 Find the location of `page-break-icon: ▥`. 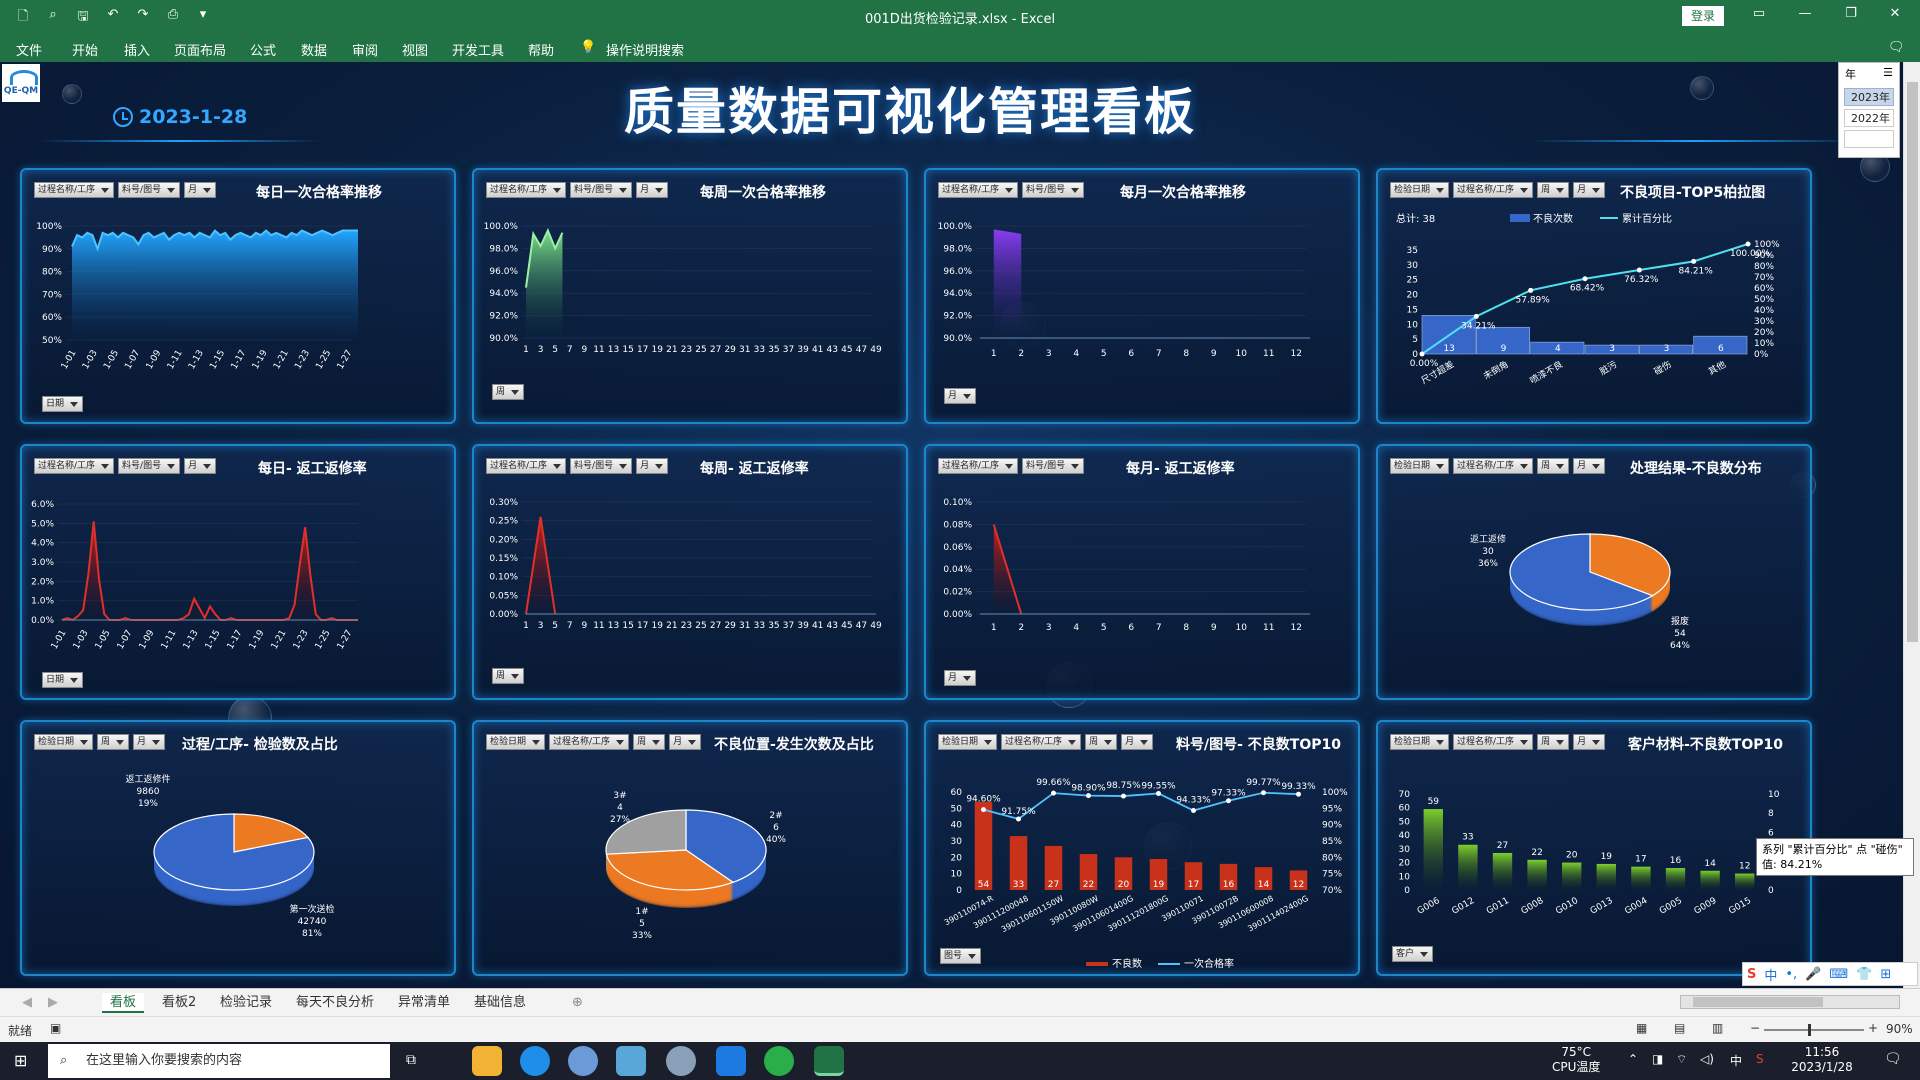

page-break-icon: ▥ is located at coordinates (1717, 1028).